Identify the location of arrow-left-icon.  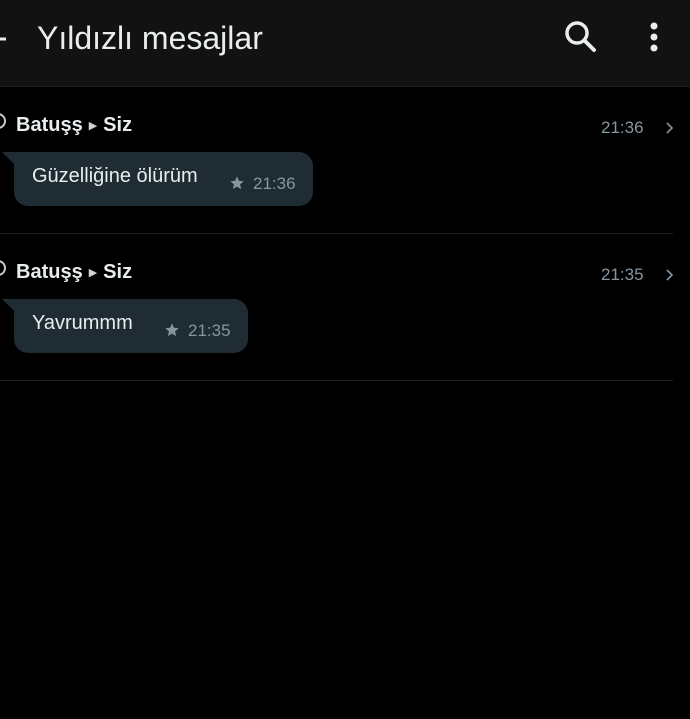
(4, 39).